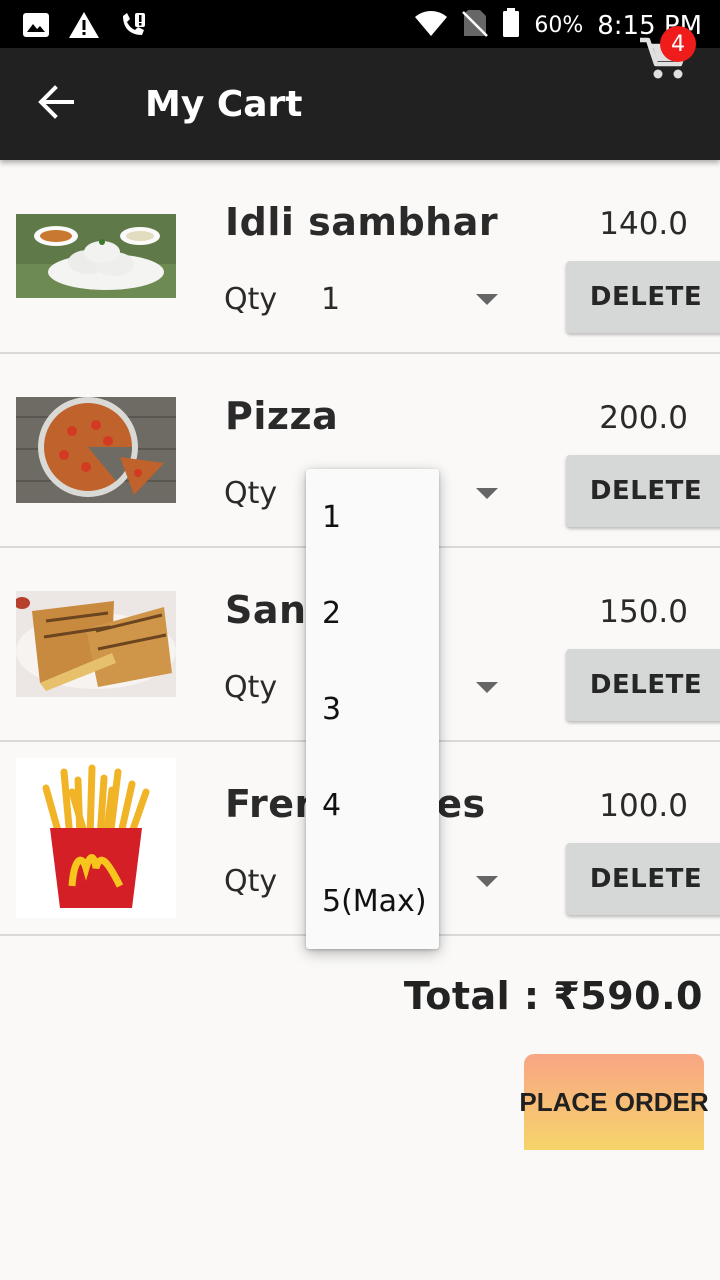  What do you see at coordinates (678, 44) in the screenshot?
I see `cart-count-badge: 4` at bounding box center [678, 44].